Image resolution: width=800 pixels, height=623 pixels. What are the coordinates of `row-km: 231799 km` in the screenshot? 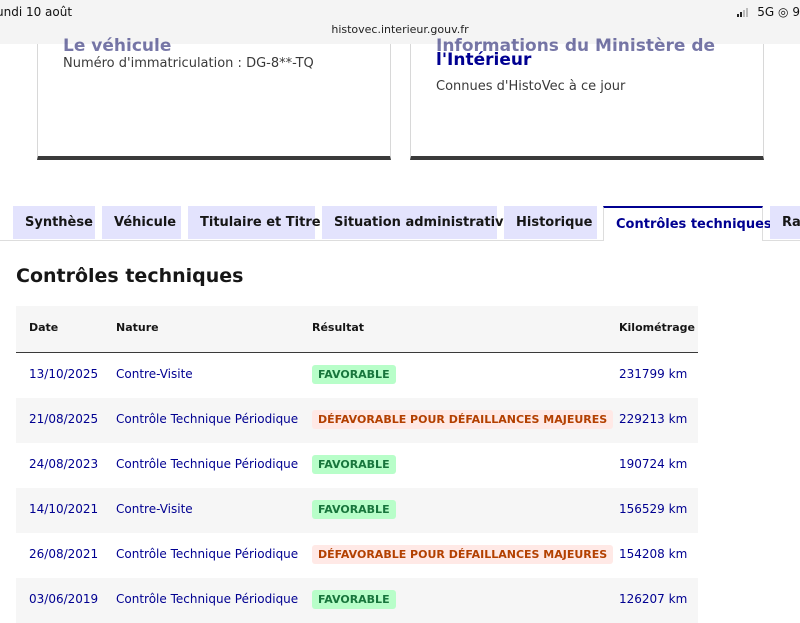 It's located at (653, 374).